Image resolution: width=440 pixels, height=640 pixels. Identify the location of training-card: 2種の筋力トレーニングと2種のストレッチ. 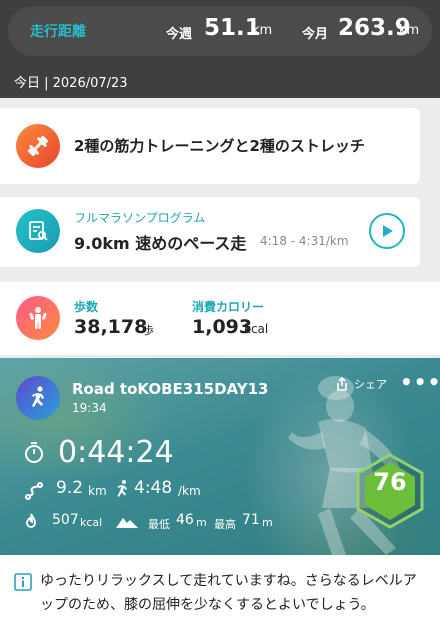
(210, 146).